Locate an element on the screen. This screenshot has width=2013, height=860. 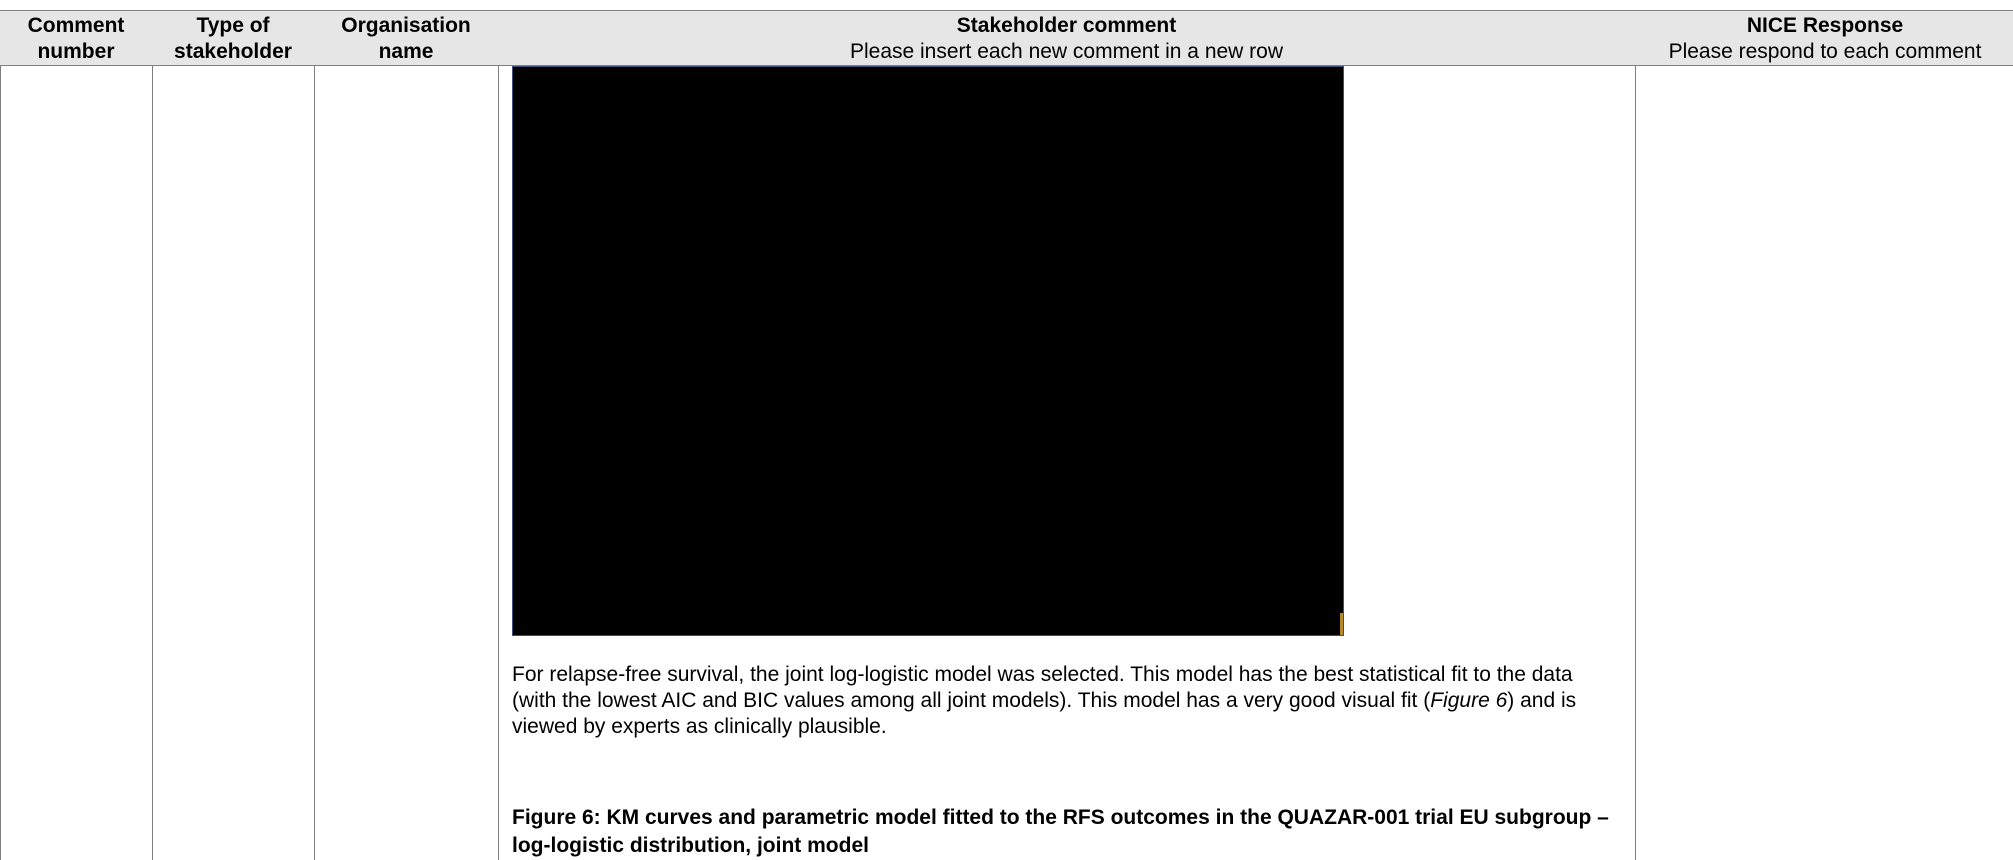
header-type-of-stakeholder: Type of stakeholder is located at coordinates (233, 39).